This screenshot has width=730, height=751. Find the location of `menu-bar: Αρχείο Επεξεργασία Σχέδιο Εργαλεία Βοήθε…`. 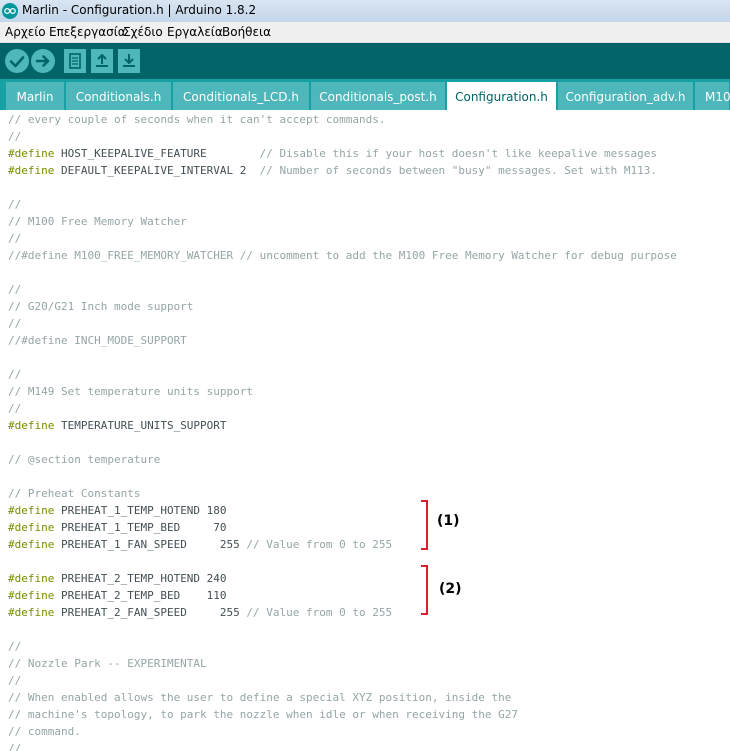

menu-bar: Αρχείο Επεξεργασία Σχέδιο Εργαλεία Βοήθε… is located at coordinates (365, 32).